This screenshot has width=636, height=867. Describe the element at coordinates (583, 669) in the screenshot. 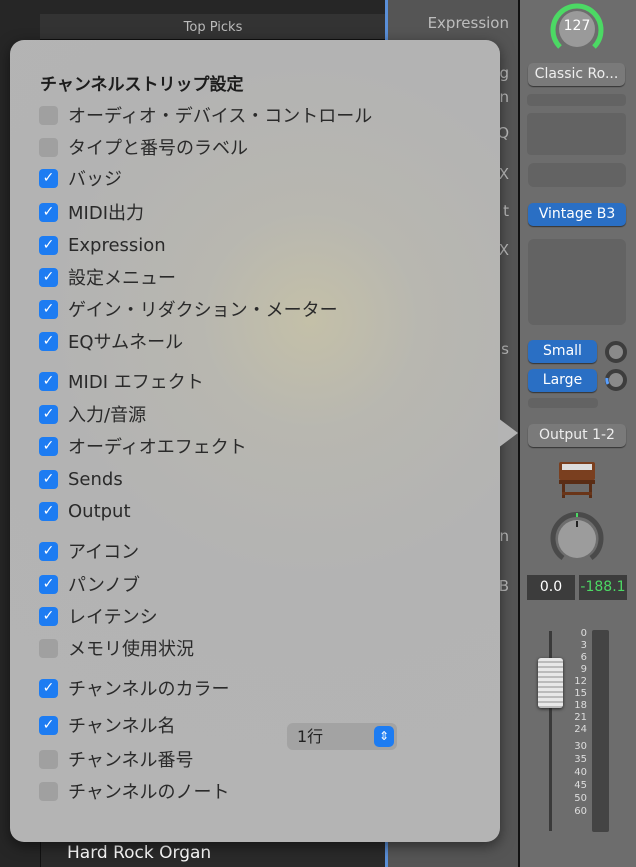

I see `scale-tick-label: 9` at that location.